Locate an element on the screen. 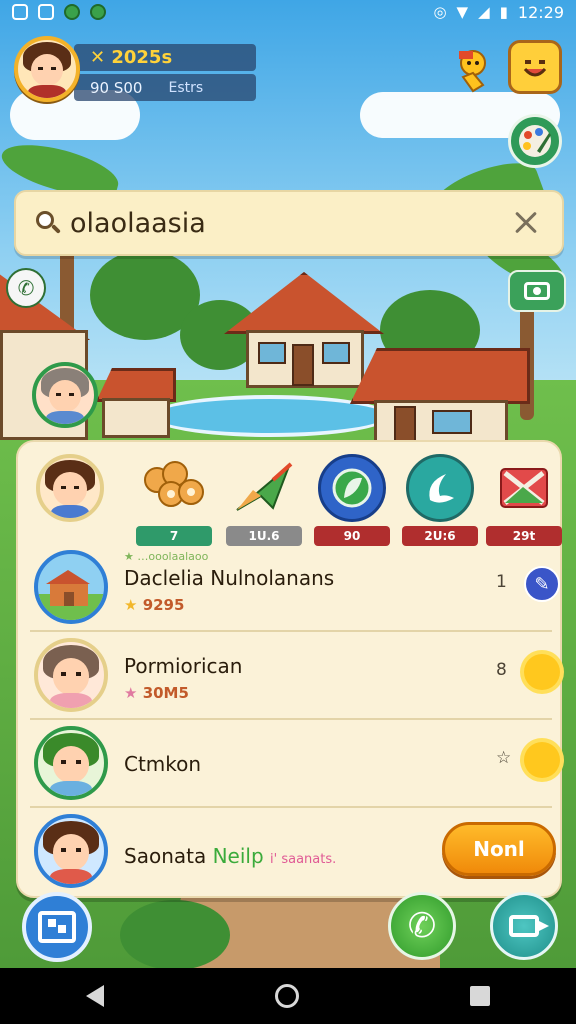  mascot-icon-graphic is located at coordinates (472, 71).